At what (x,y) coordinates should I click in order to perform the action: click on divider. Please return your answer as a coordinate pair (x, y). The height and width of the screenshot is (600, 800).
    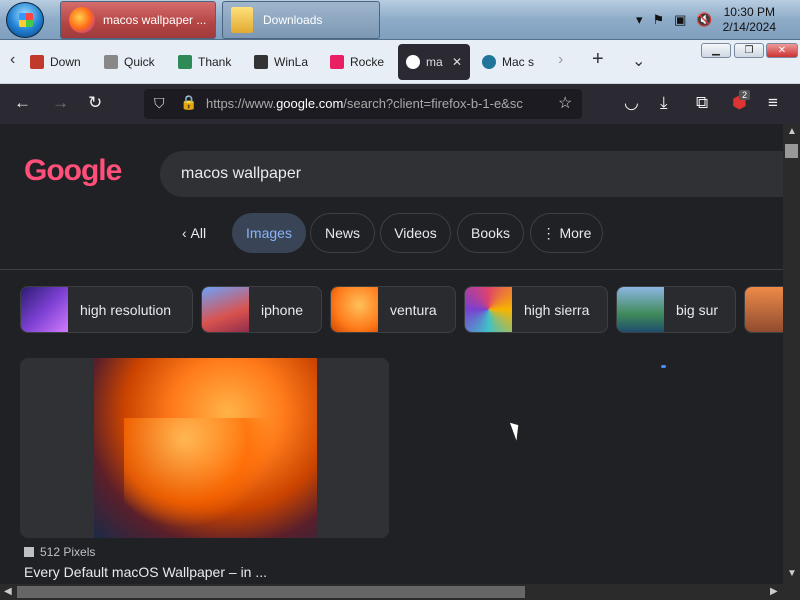
    Looking at the image, I should click on (391, 269).